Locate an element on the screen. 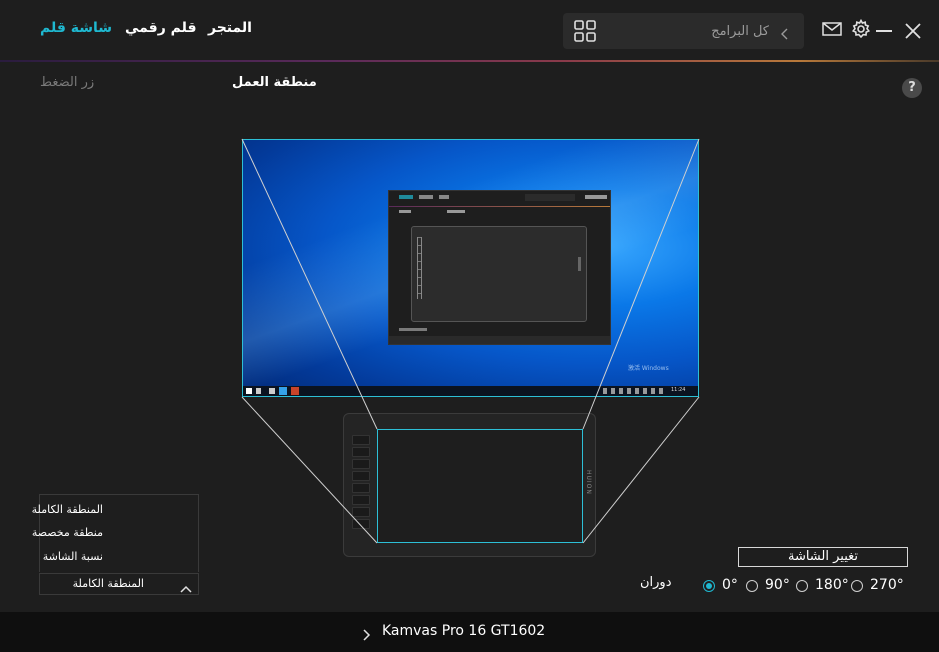 The height and width of the screenshot is (652, 939). minimize-icon is located at coordinates (884, 31).